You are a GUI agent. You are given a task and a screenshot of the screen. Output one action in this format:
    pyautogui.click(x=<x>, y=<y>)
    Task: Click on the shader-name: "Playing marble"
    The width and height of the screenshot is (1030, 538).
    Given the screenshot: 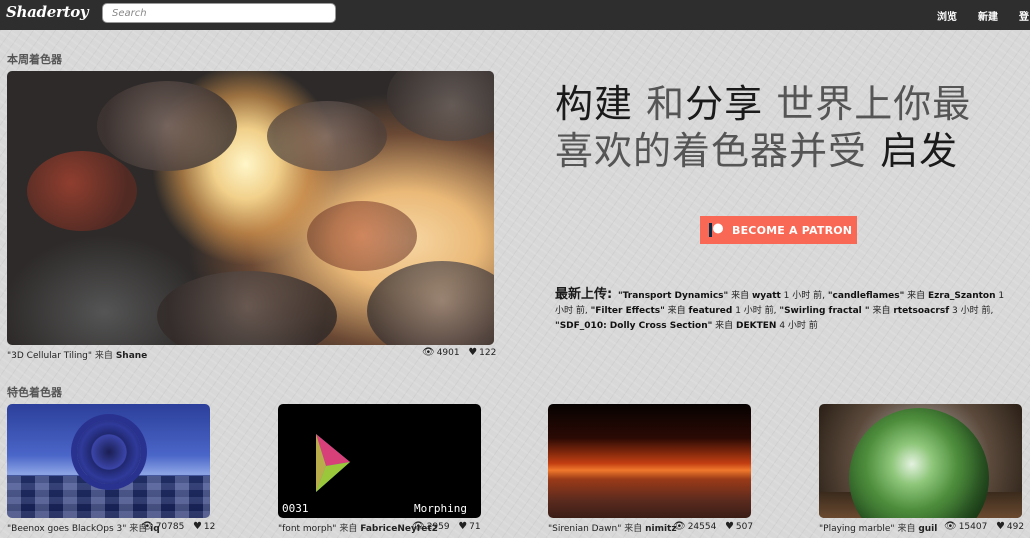 What is the action you would take?
    pyautogui.click(x=857, y=529)
    